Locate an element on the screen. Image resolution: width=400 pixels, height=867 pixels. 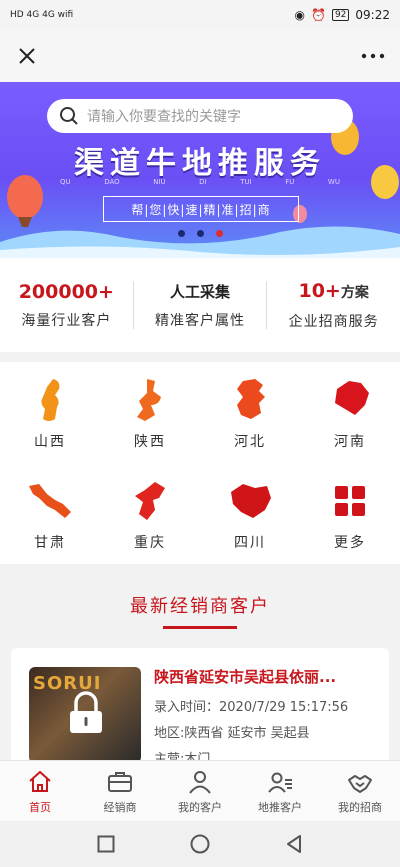
tab-label: 经销商 is located at coordinates (120, 807).